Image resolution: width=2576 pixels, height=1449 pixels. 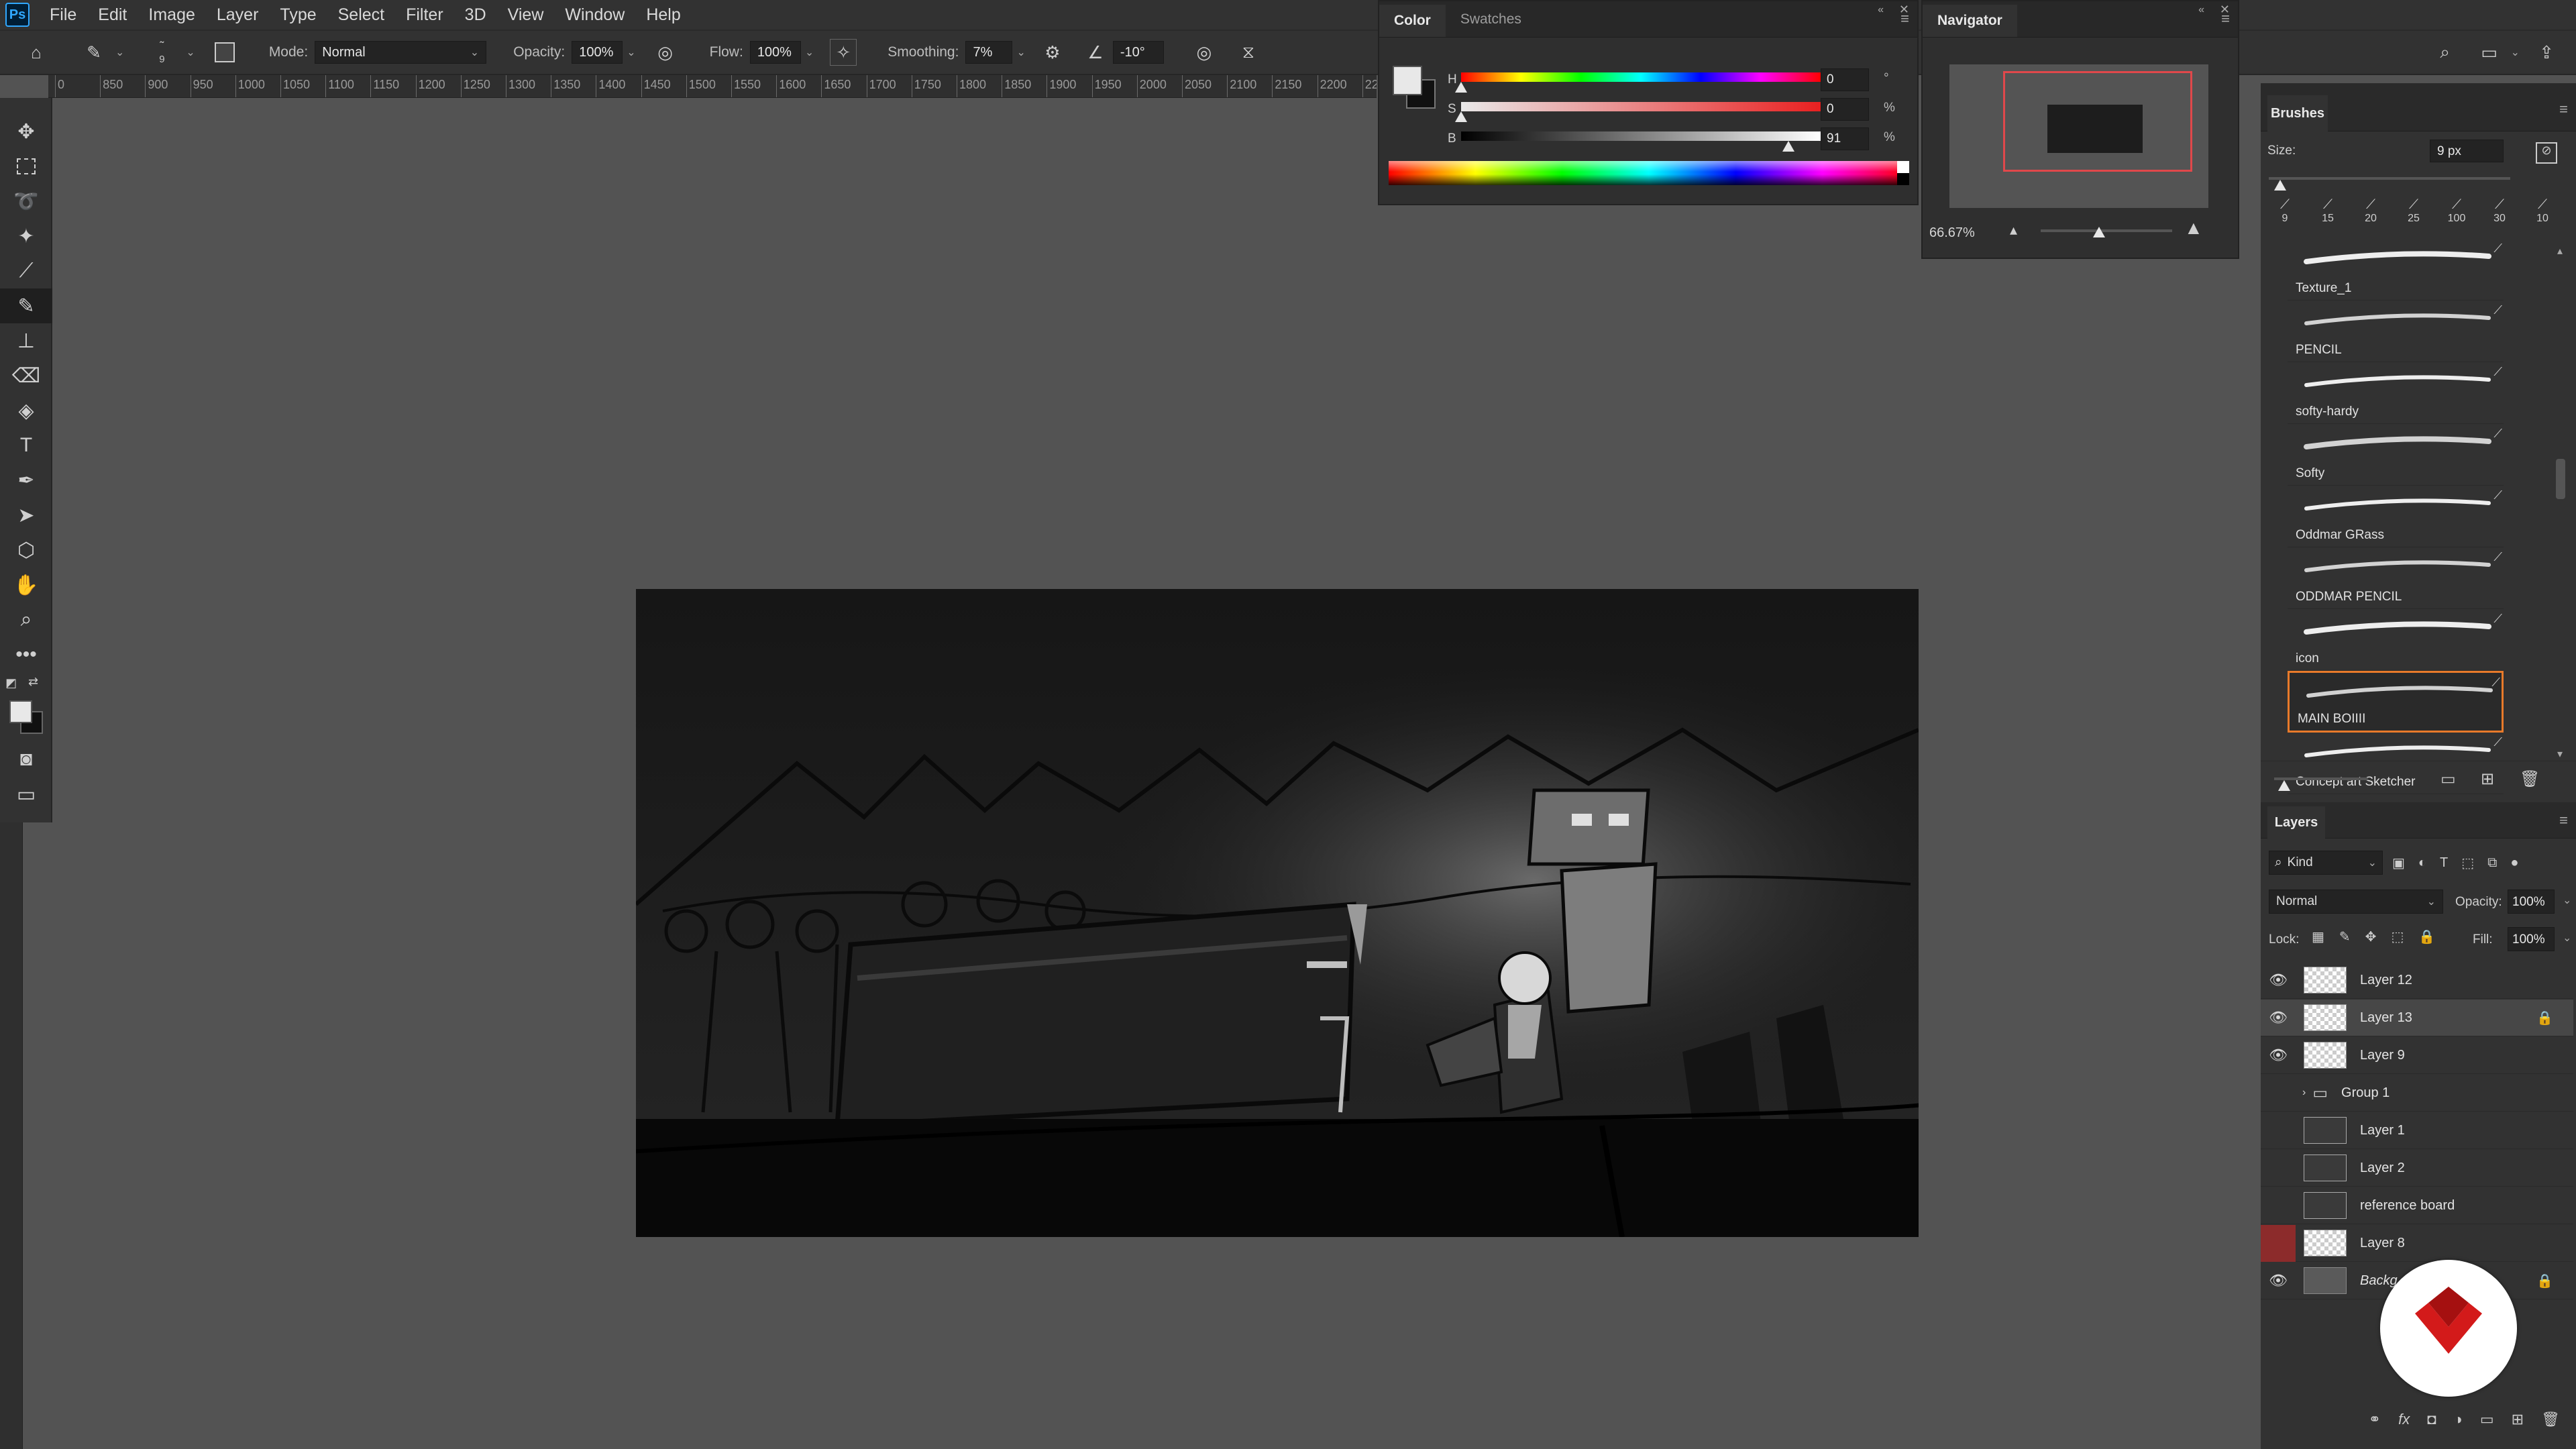 What do you see at coordinates (26, 236) in the screenshot?
I see `magic-wand-icon: ✦` at bounding box center [26, 236].